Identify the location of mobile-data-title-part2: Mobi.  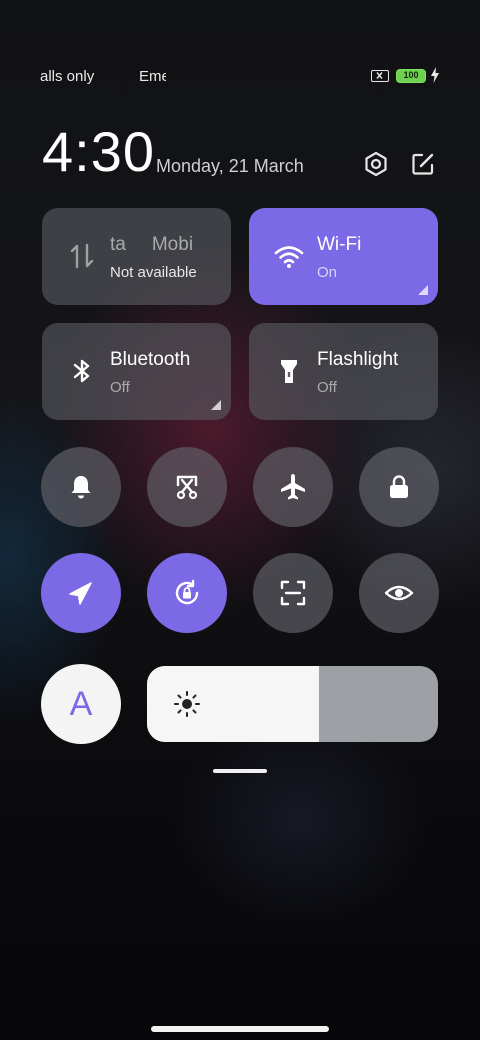
(172, 244).